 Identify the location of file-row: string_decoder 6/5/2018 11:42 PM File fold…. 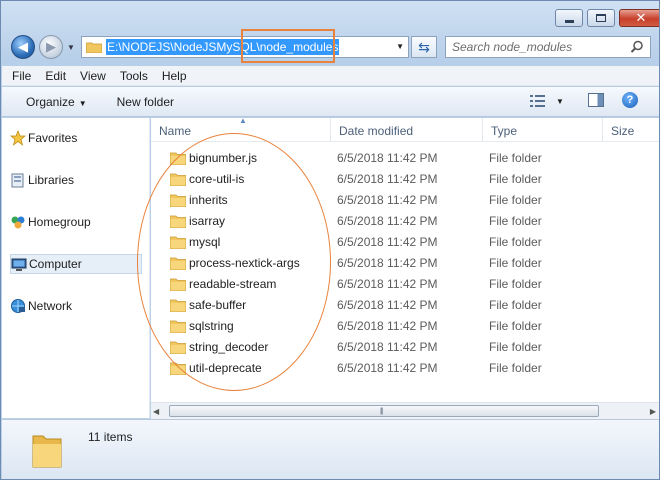
(405, 347).